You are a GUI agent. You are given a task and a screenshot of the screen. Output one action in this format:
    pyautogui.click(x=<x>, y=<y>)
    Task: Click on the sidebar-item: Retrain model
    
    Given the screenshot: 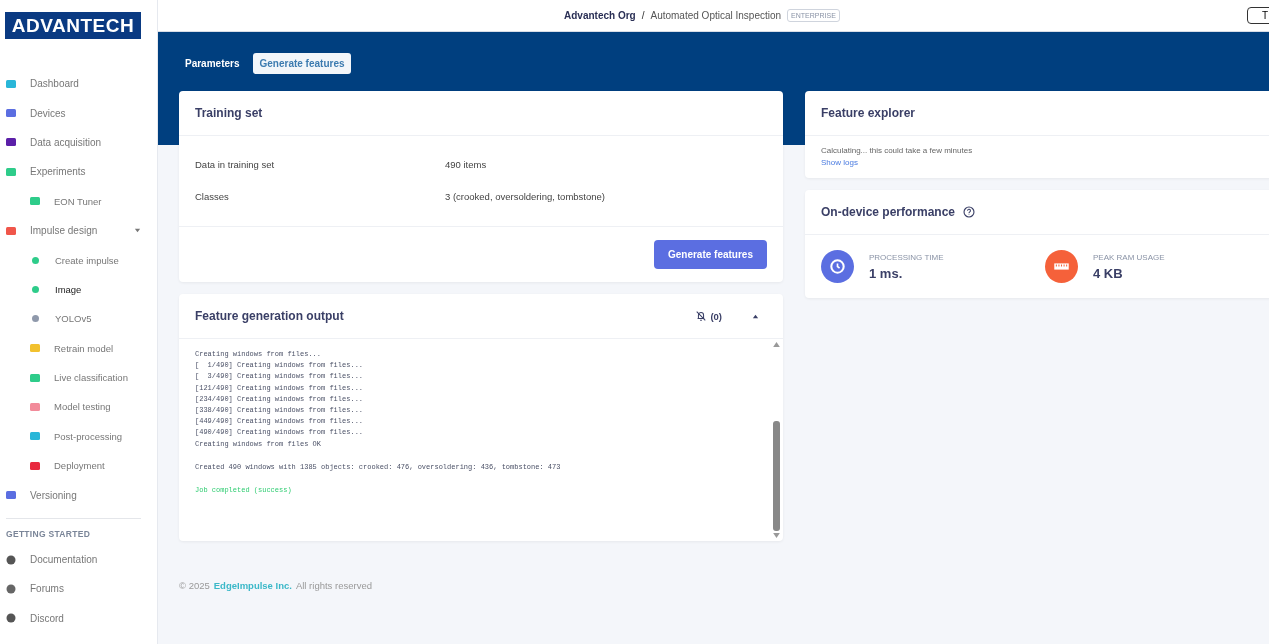 What is the action you would take?
    pyautogui.click(x=78, y=348)
    